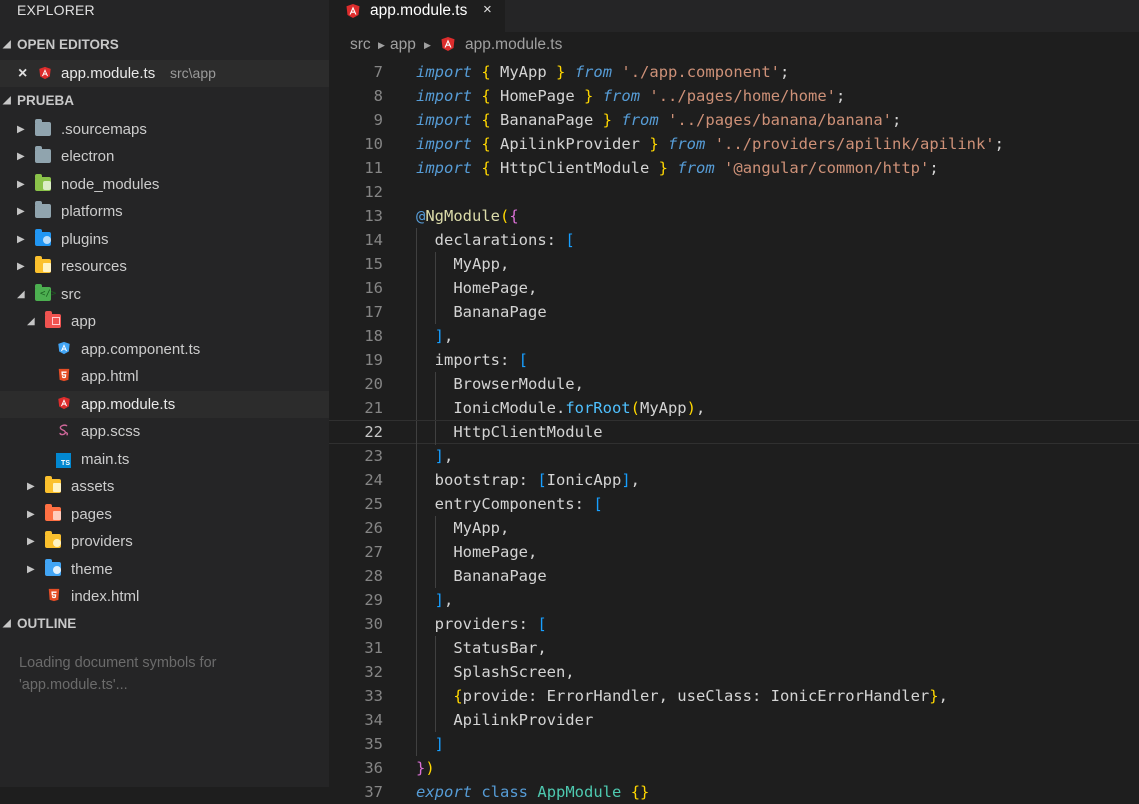  I want to click on tree-item-providers: ▶ providers, so click(164, 541).